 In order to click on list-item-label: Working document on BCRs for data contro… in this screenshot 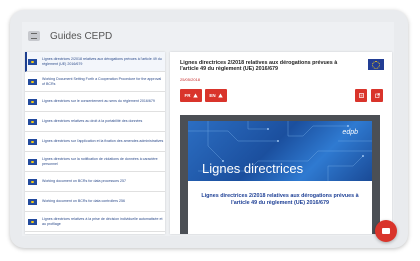, I will do `click(84, 201)`.